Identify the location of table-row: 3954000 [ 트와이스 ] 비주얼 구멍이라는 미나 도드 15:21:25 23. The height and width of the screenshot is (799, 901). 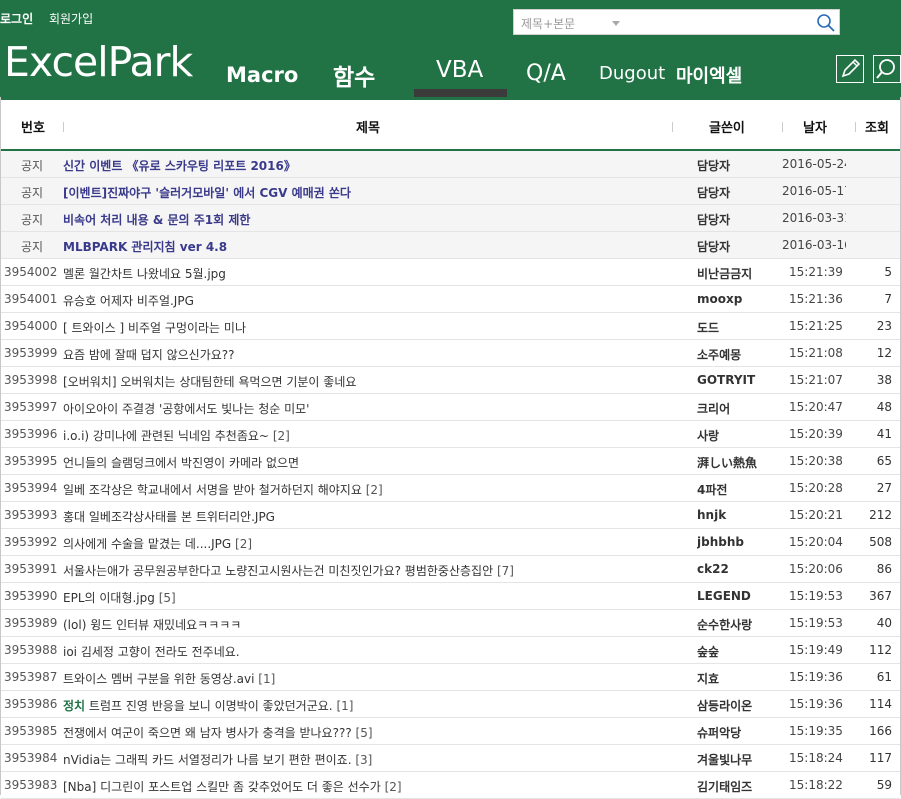
(450, 326).